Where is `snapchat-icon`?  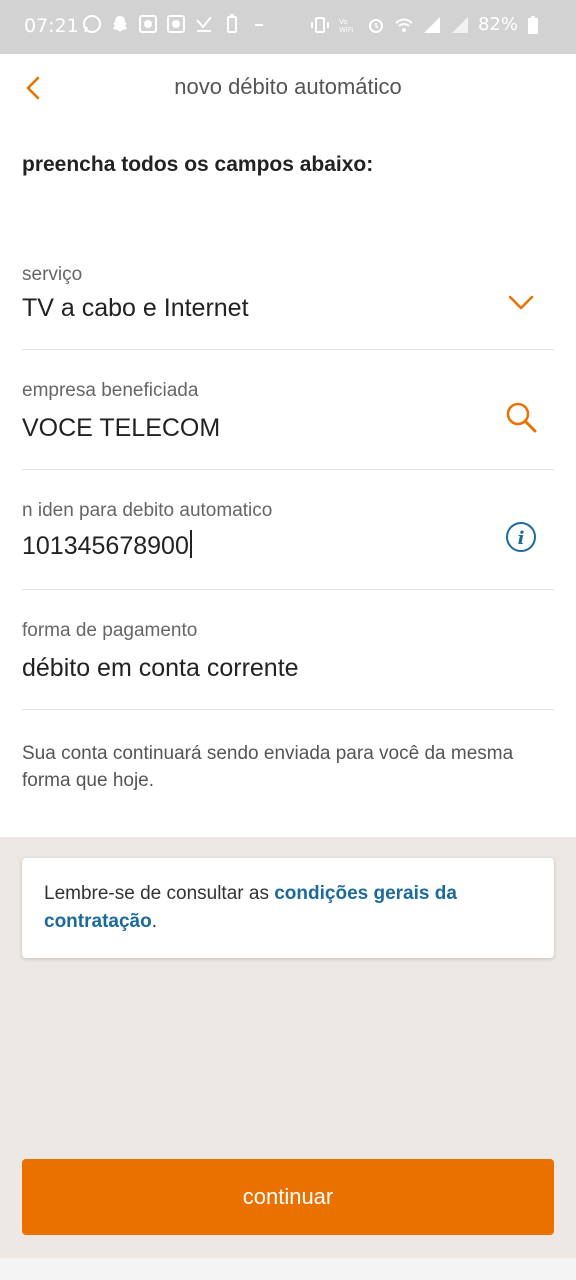
snapchat-icon is located at coordinates (120, 24).